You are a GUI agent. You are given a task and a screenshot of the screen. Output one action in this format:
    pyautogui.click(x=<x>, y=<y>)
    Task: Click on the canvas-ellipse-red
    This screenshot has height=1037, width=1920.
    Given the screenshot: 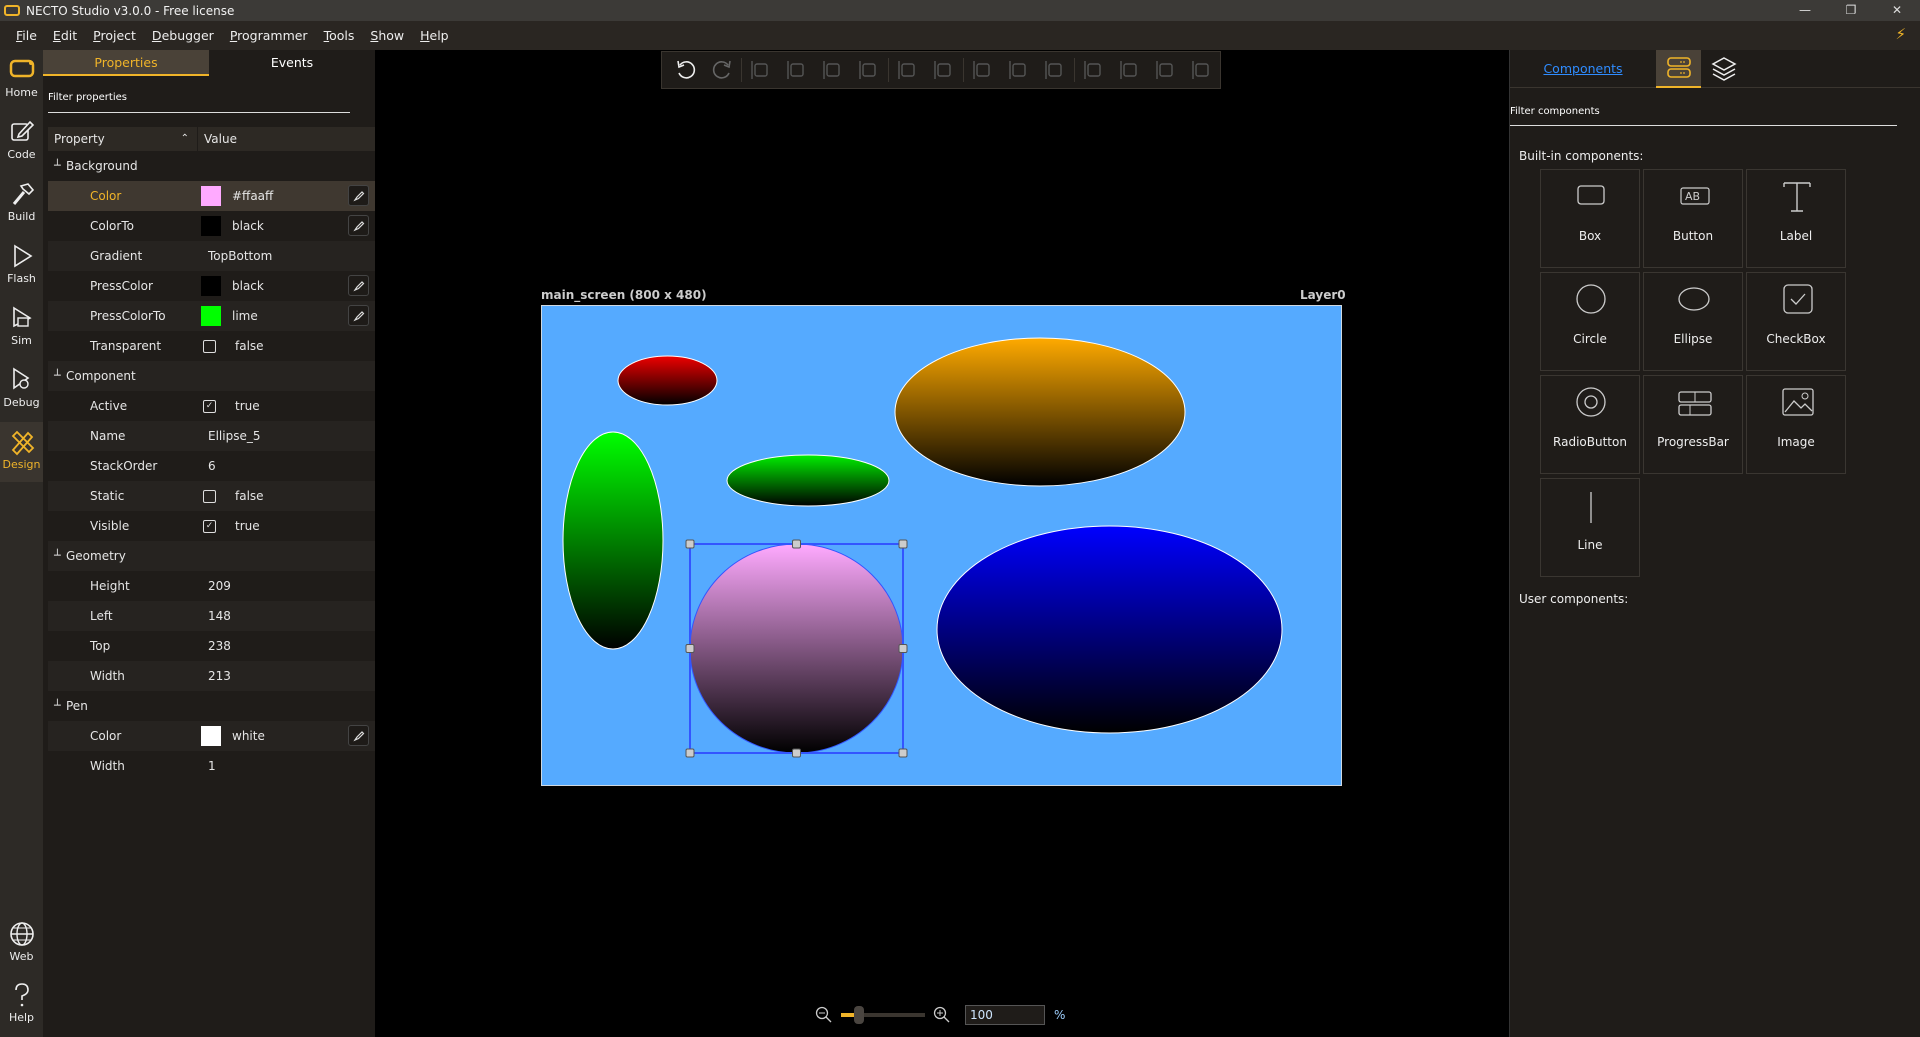 What is the action you would take?
    pyautogui.click(x=667, y=380)
    